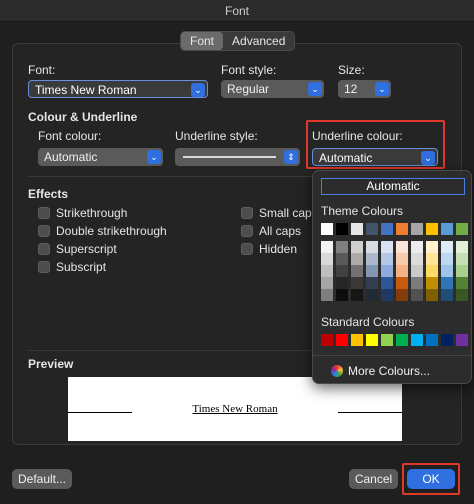 The height and width of the screenshot is (504, 474). I want to click on preview-box: Times New Roman, so click(235, 409).